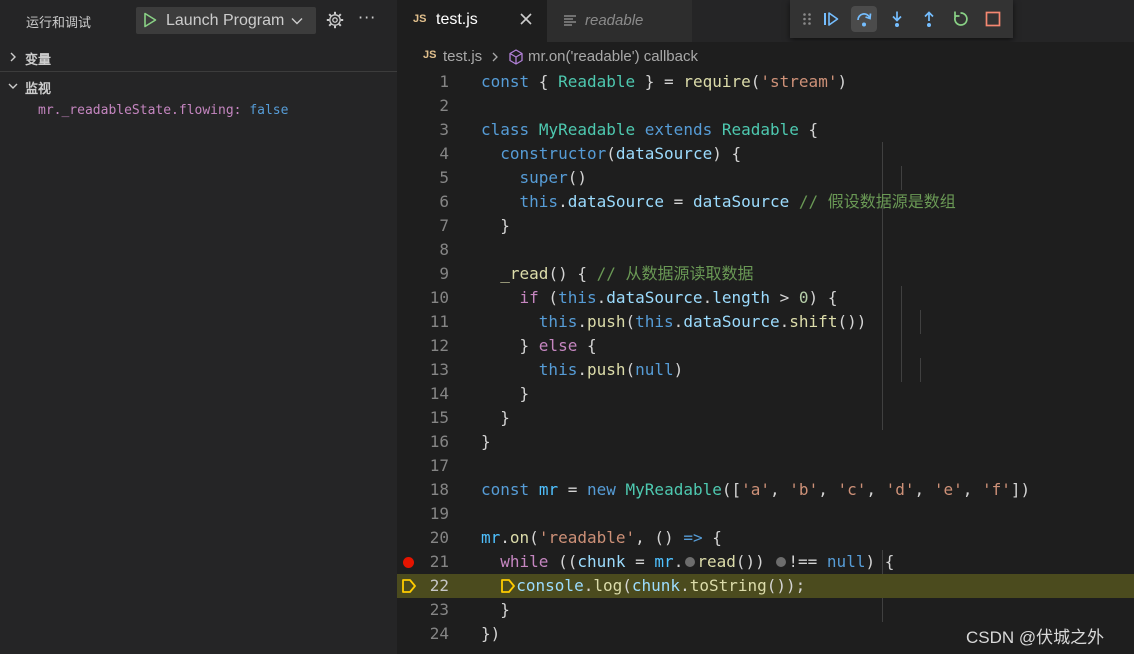 This screenshot has height=654, width=1134. Describe the element at coordinates (765, 346) in the screenshot. I see `code-line: 12 } else {` at that location.